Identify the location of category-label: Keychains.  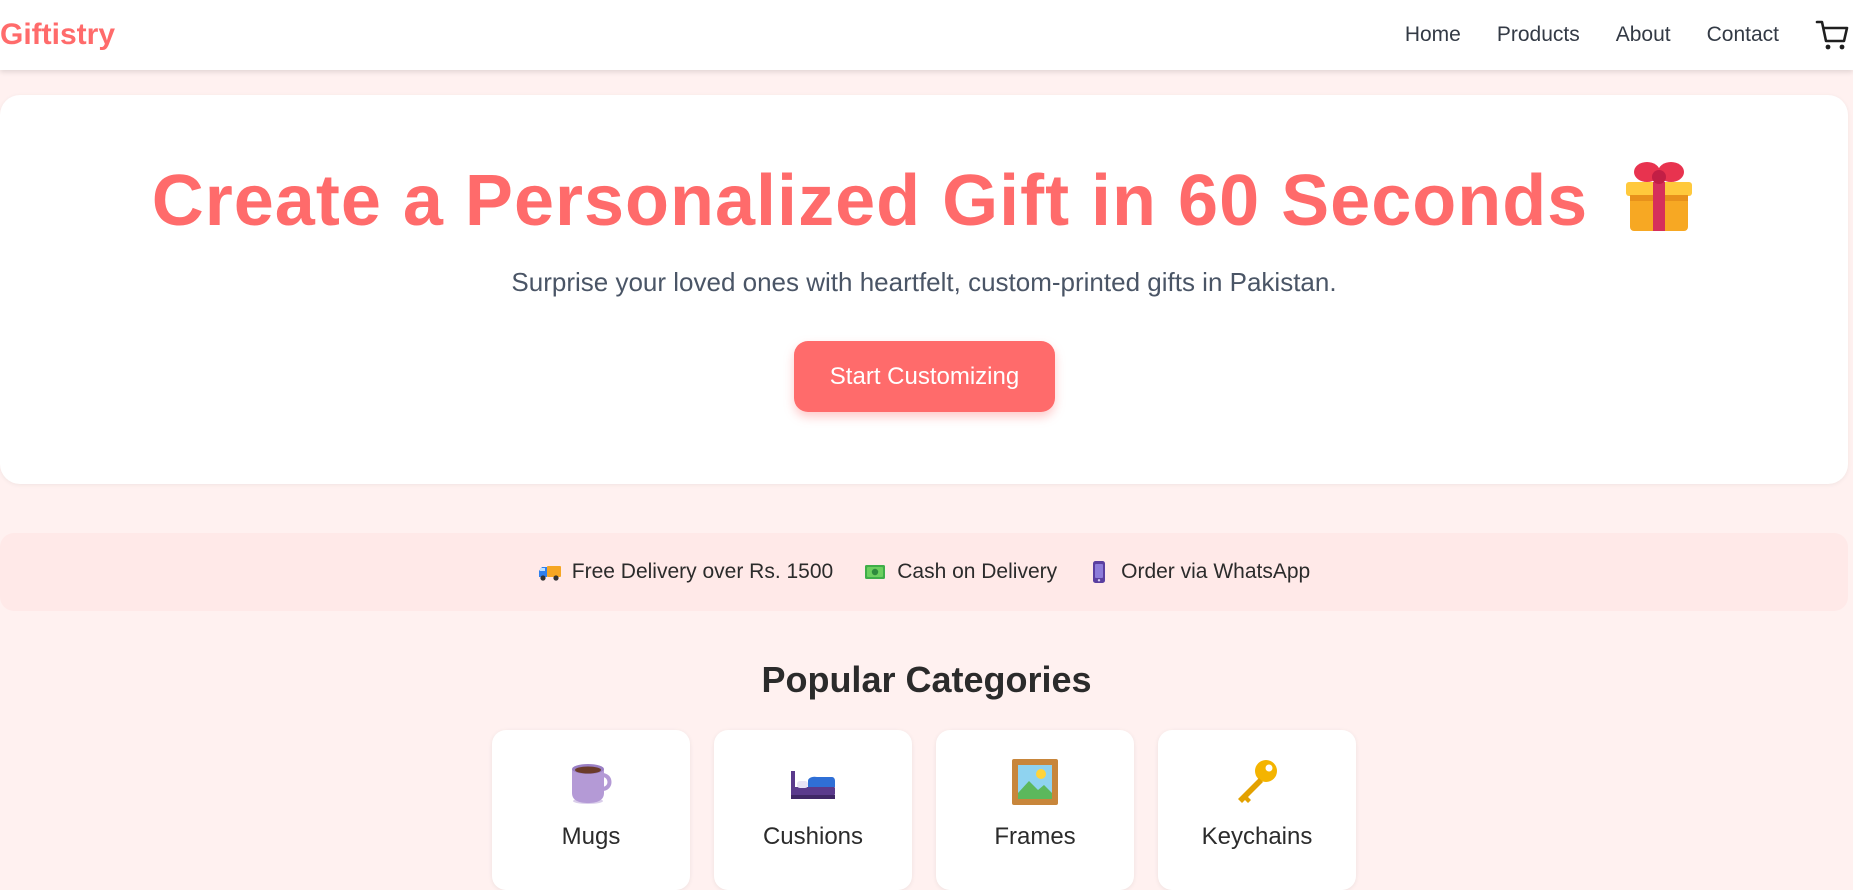
(1257, 836).